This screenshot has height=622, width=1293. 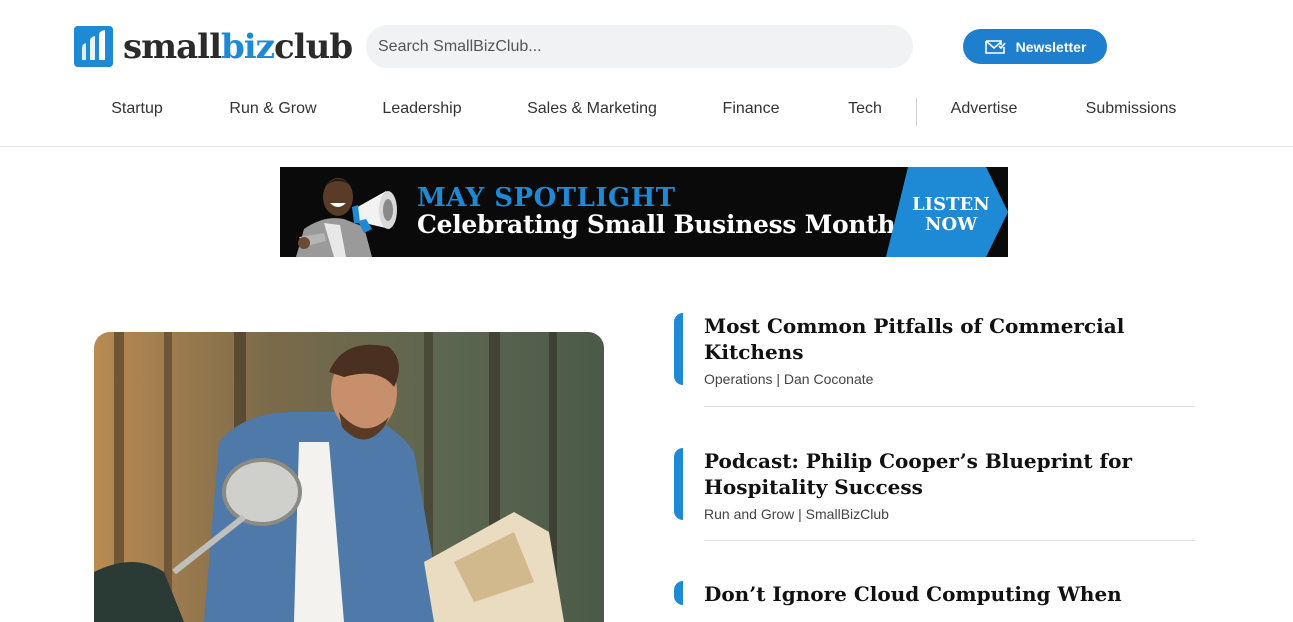 What do you see at coordinates (172, 46) in the screenshot?
I see `logo-word-small: small` at bounding box center [172, 46].